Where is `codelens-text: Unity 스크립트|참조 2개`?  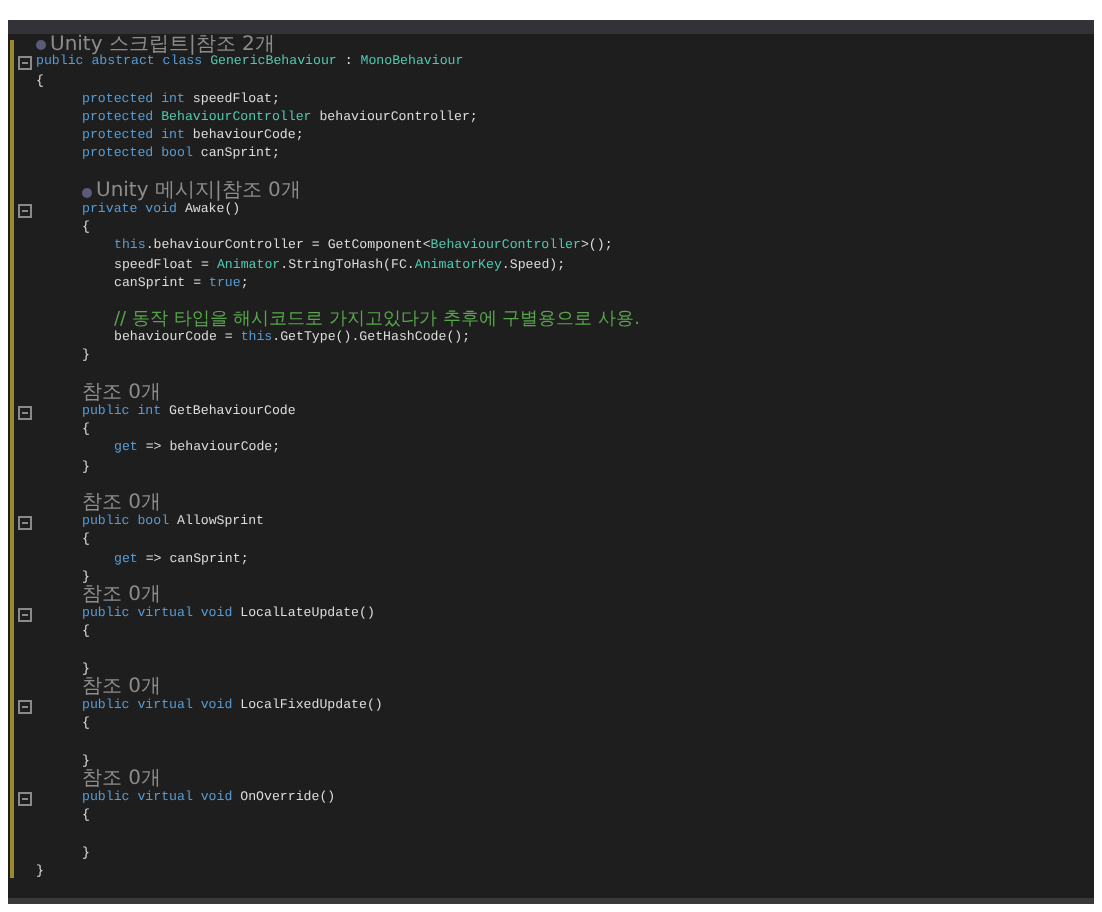
codelens-text: Unity 스크립트|참조 2개 is located at coordinates (162, 45).